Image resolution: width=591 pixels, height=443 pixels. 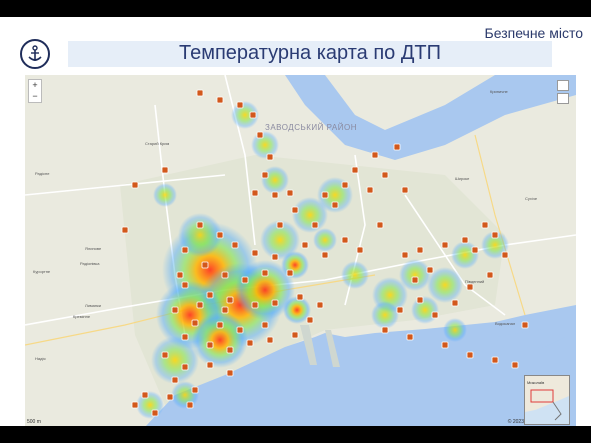 I want to click on zoom-control: + −, so click(x=35, y=91).